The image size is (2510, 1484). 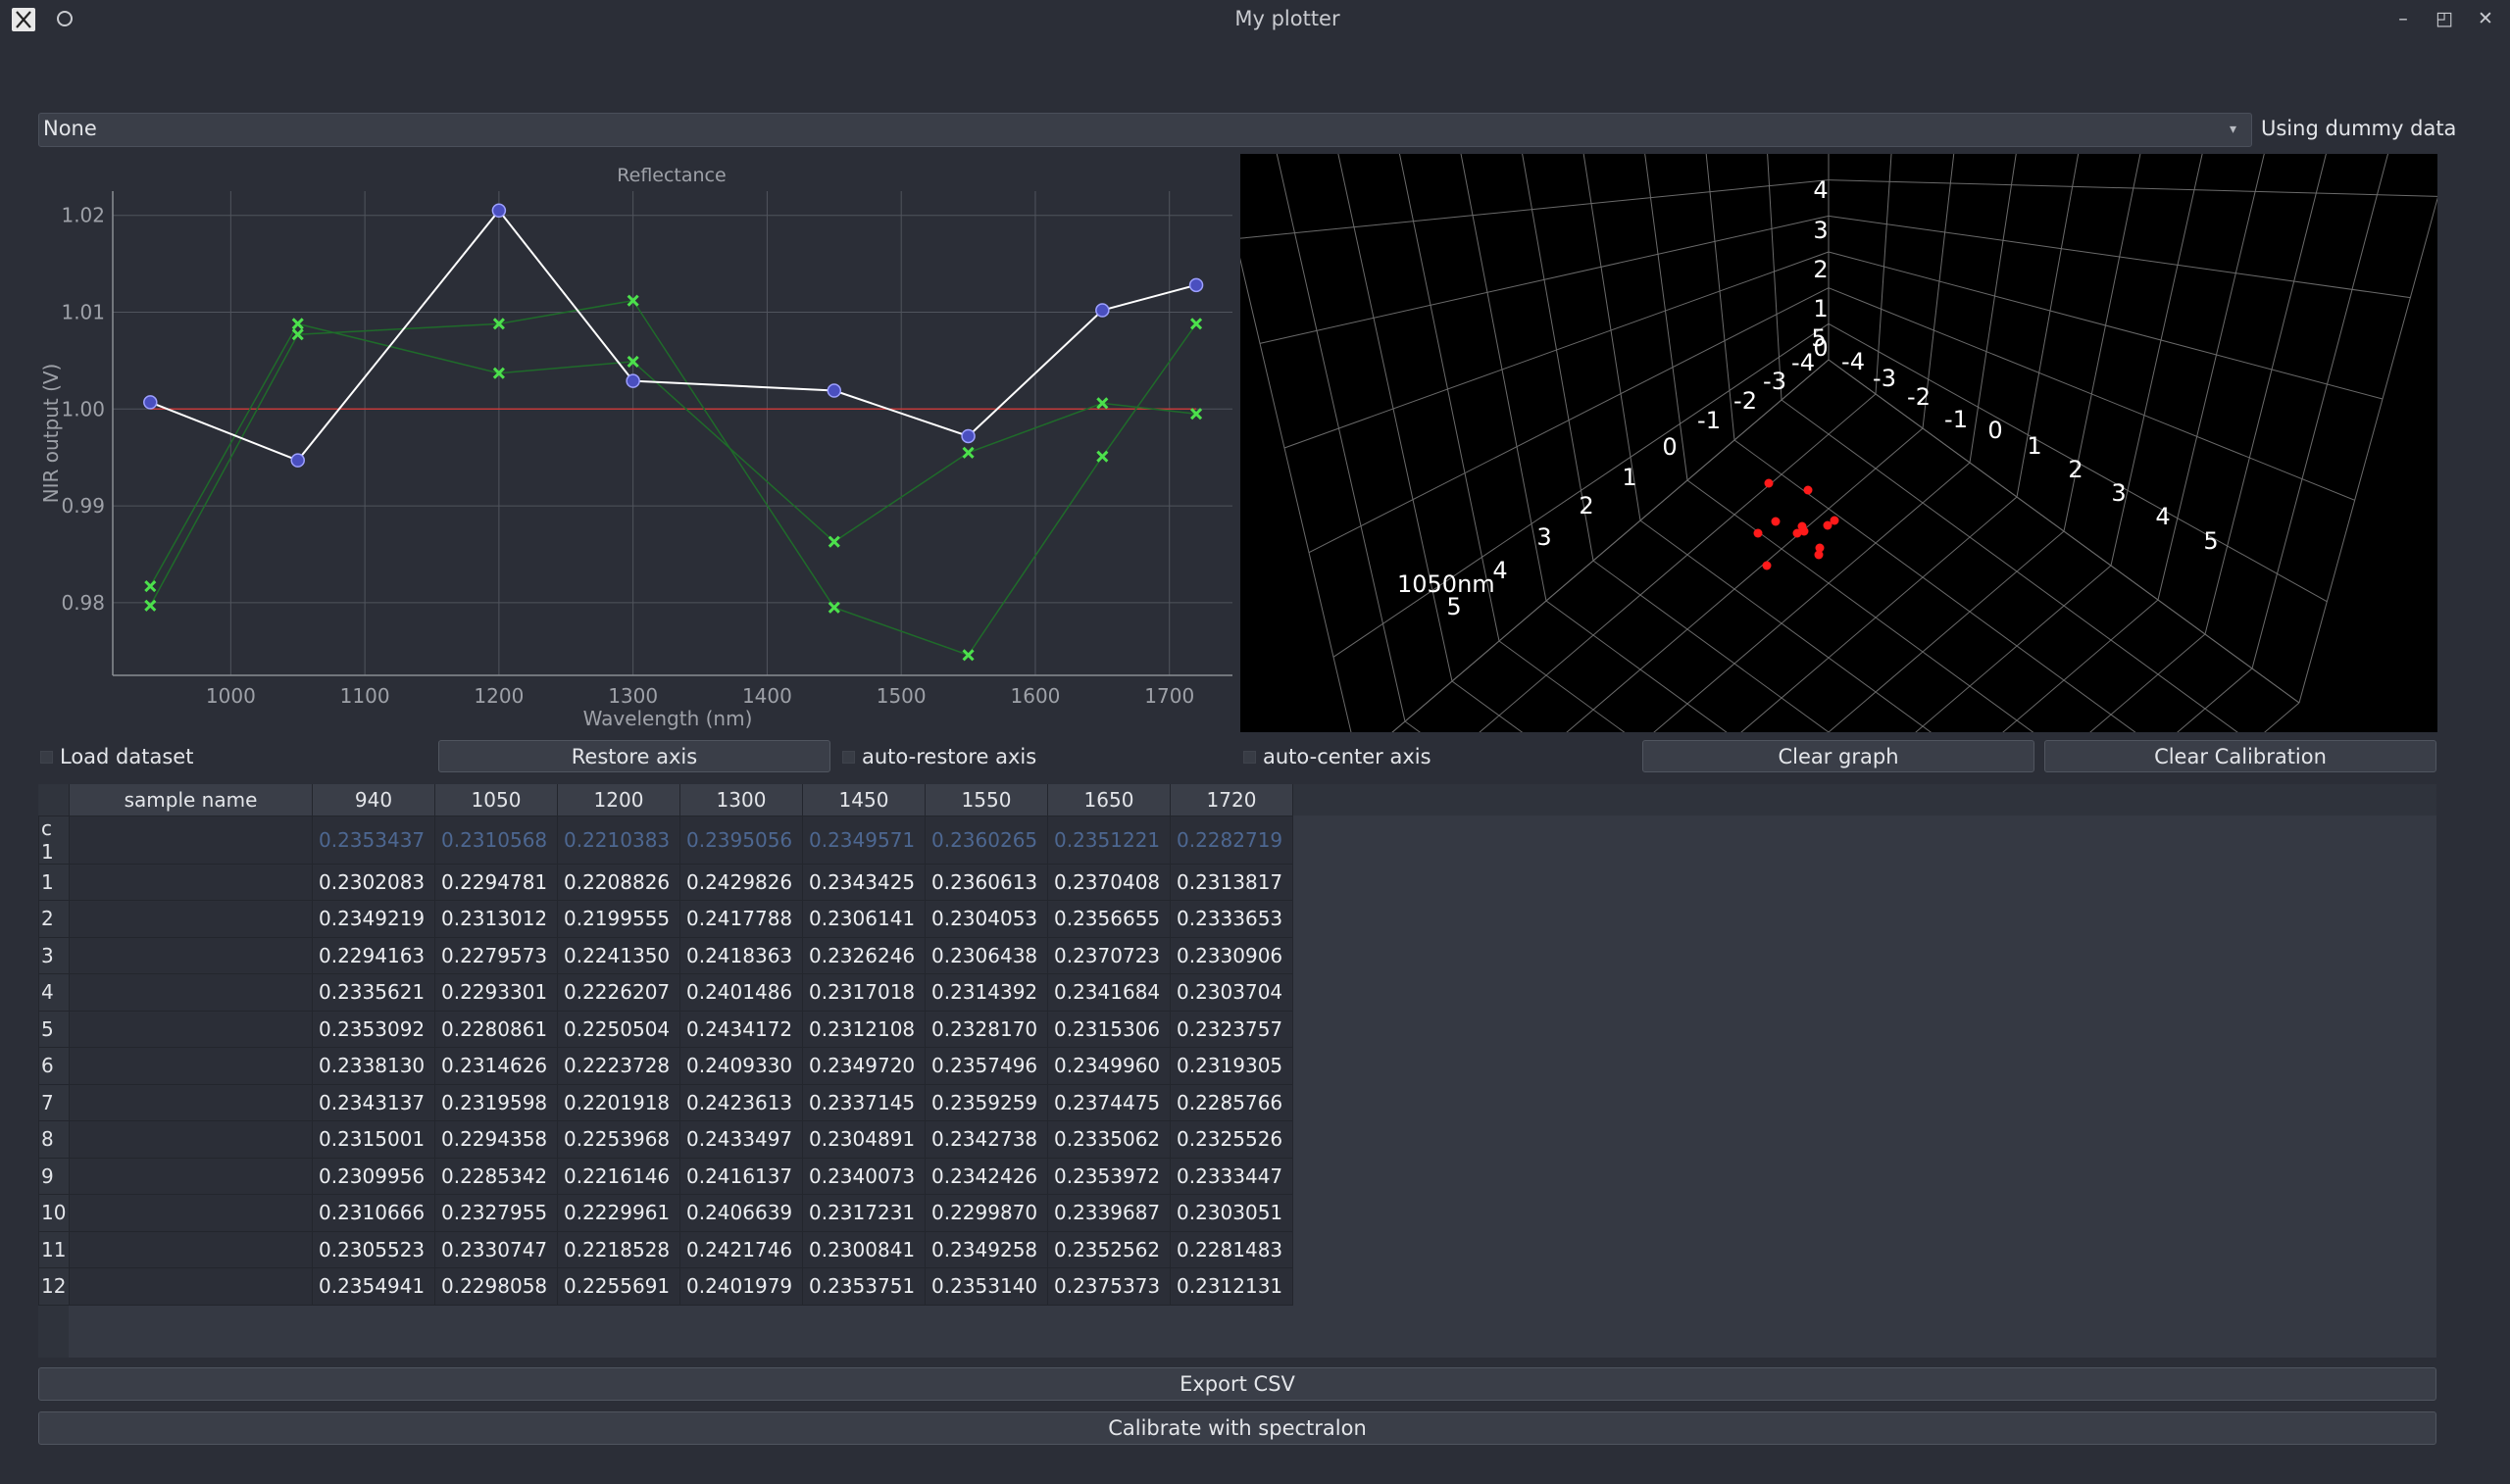 I want to click on value-cell: 0.2421746, so click(x=741, y=1249).